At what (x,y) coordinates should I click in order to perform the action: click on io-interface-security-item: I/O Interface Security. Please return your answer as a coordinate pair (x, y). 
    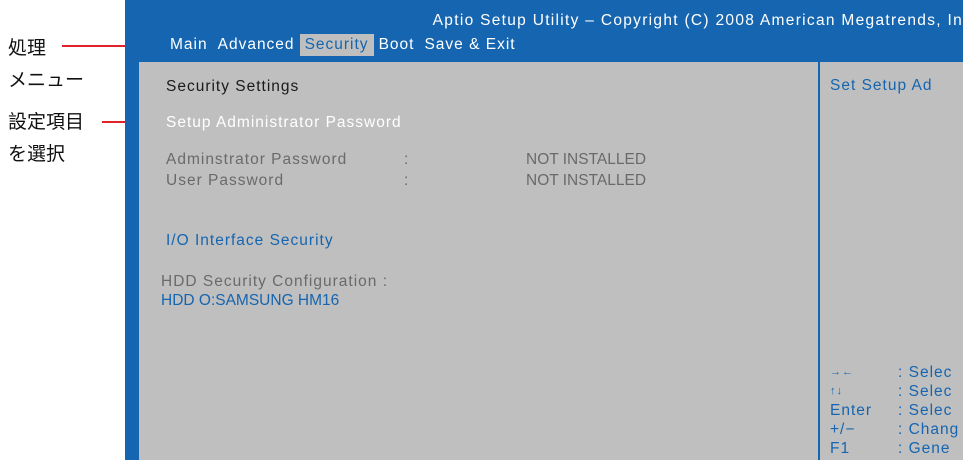
    Looking at the image, I should click on (250, 241).